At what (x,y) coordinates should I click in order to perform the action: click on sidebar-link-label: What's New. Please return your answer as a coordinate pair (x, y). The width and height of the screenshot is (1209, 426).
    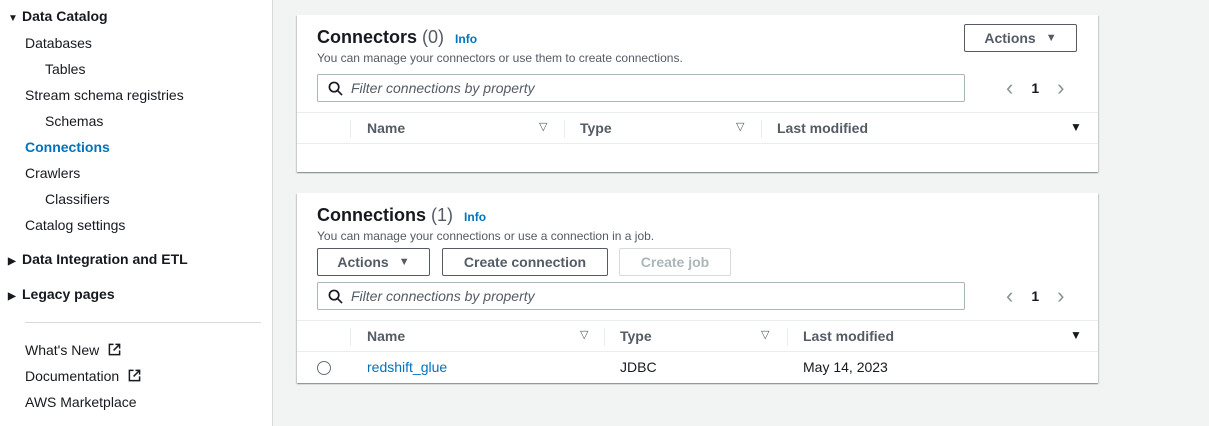
    Looking at the image, I should click on (62, 350).